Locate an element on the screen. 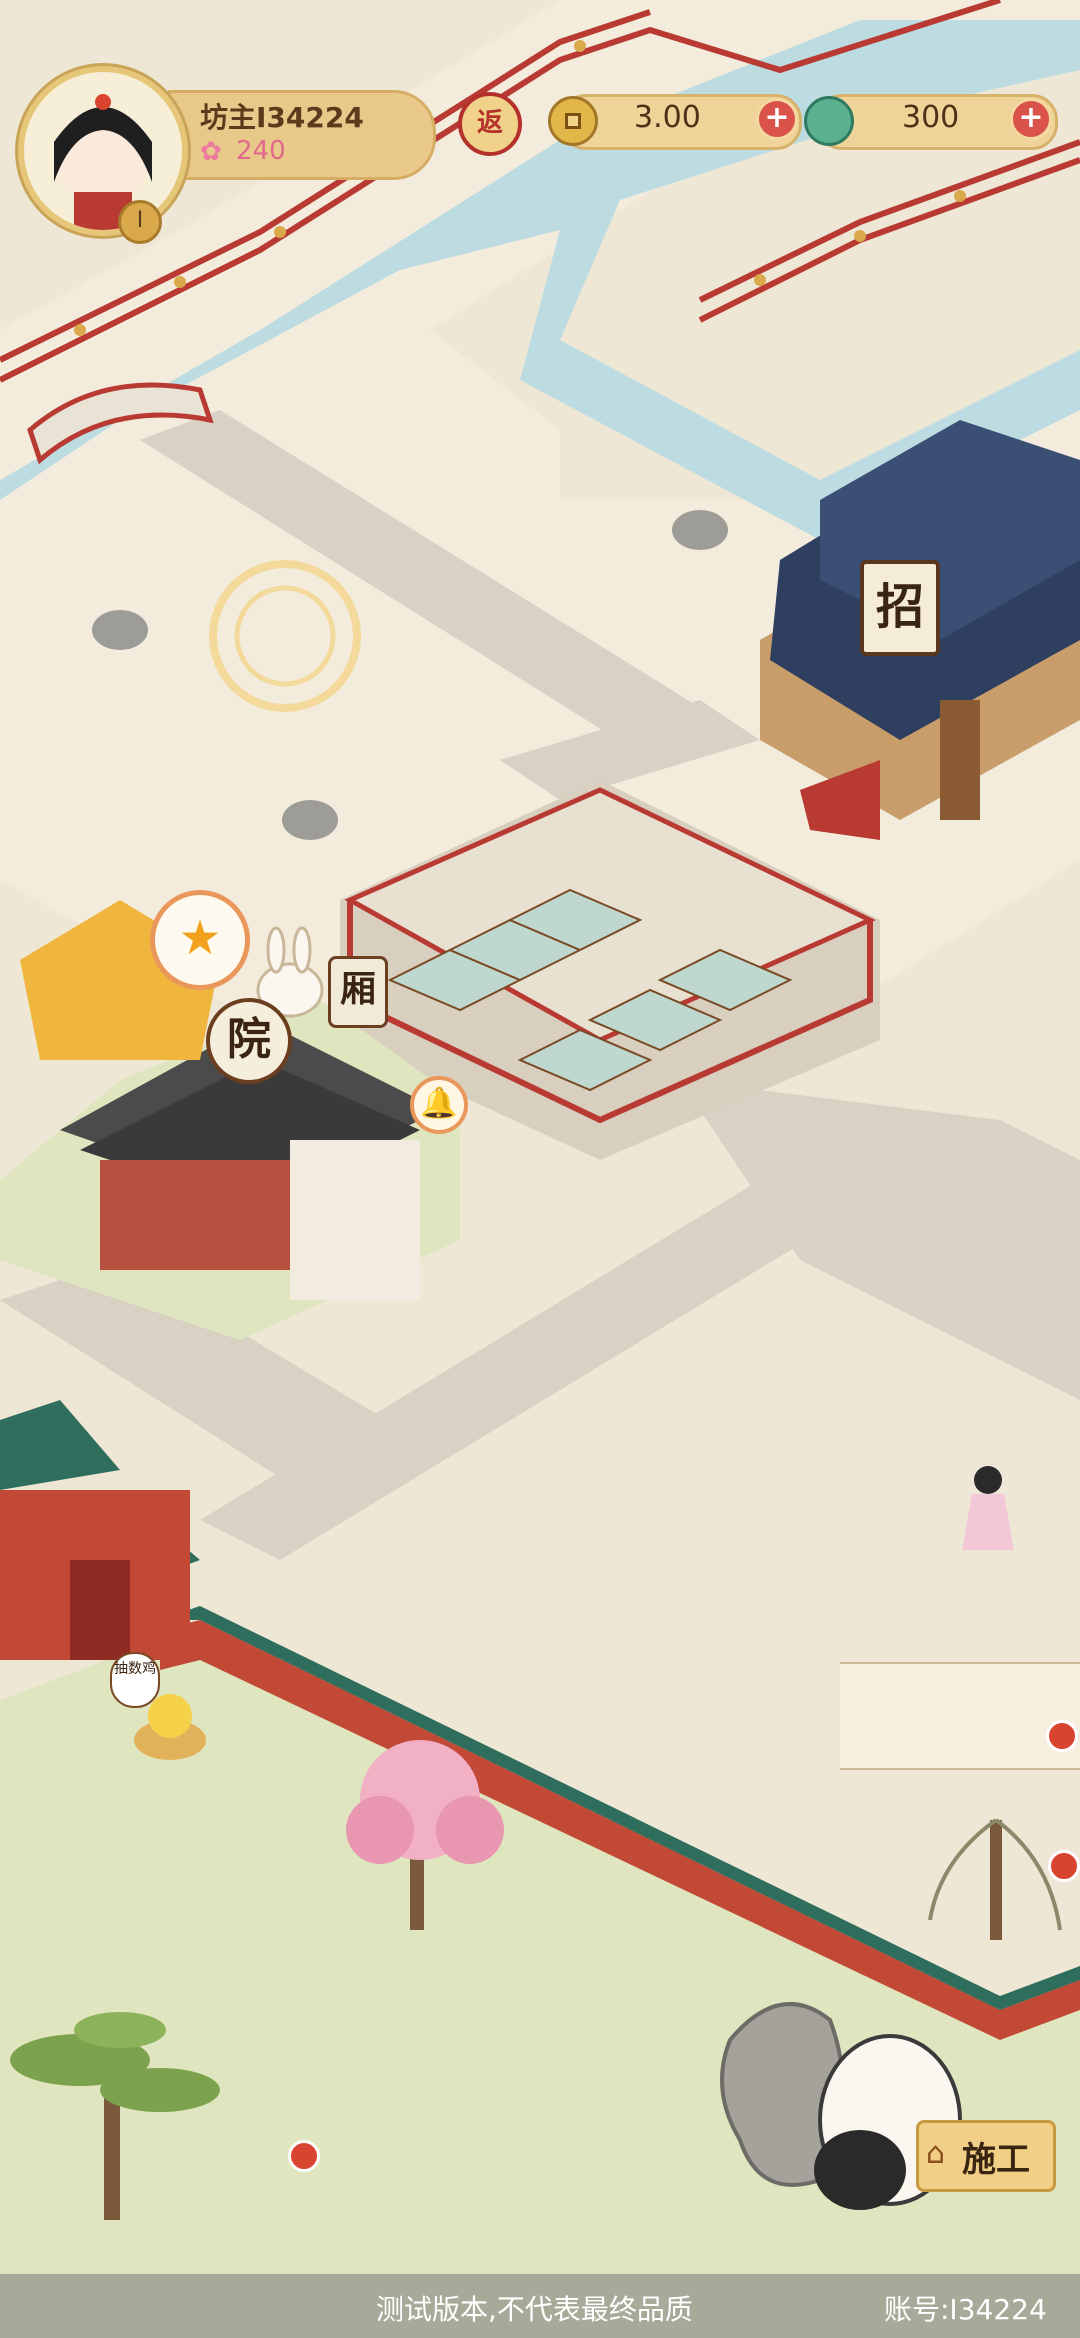 This screenshot has height=2338, width=1080. jade-icon is located at coordinates (829, 121).